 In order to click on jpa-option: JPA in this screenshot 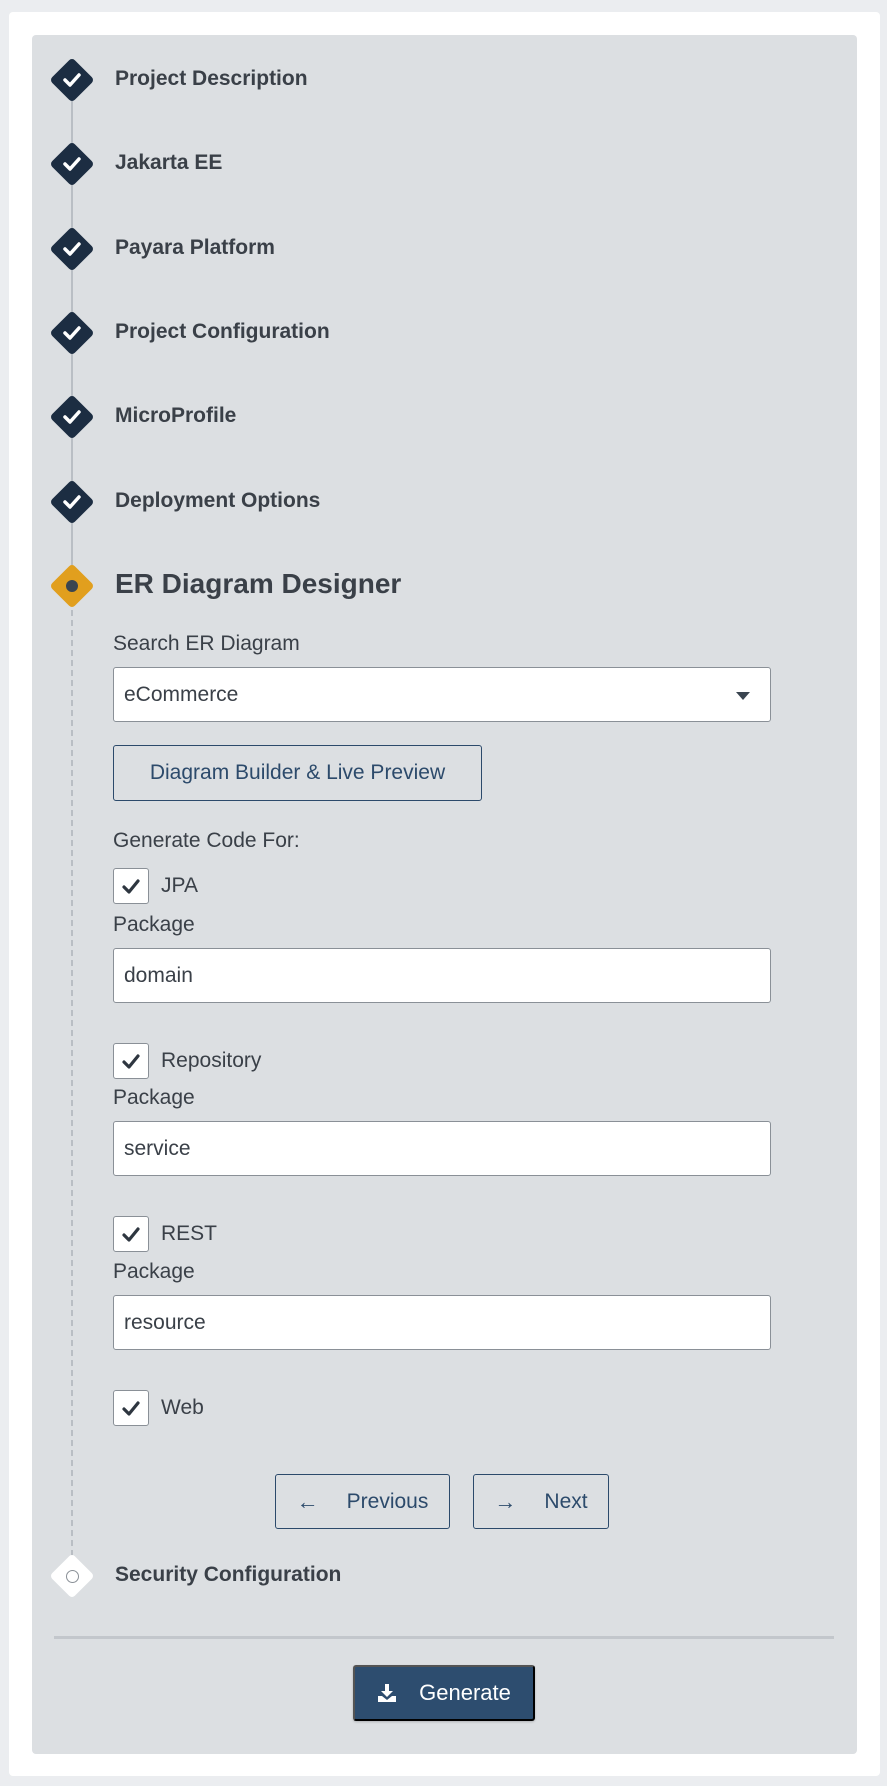, I will do `click(155, 886)`.